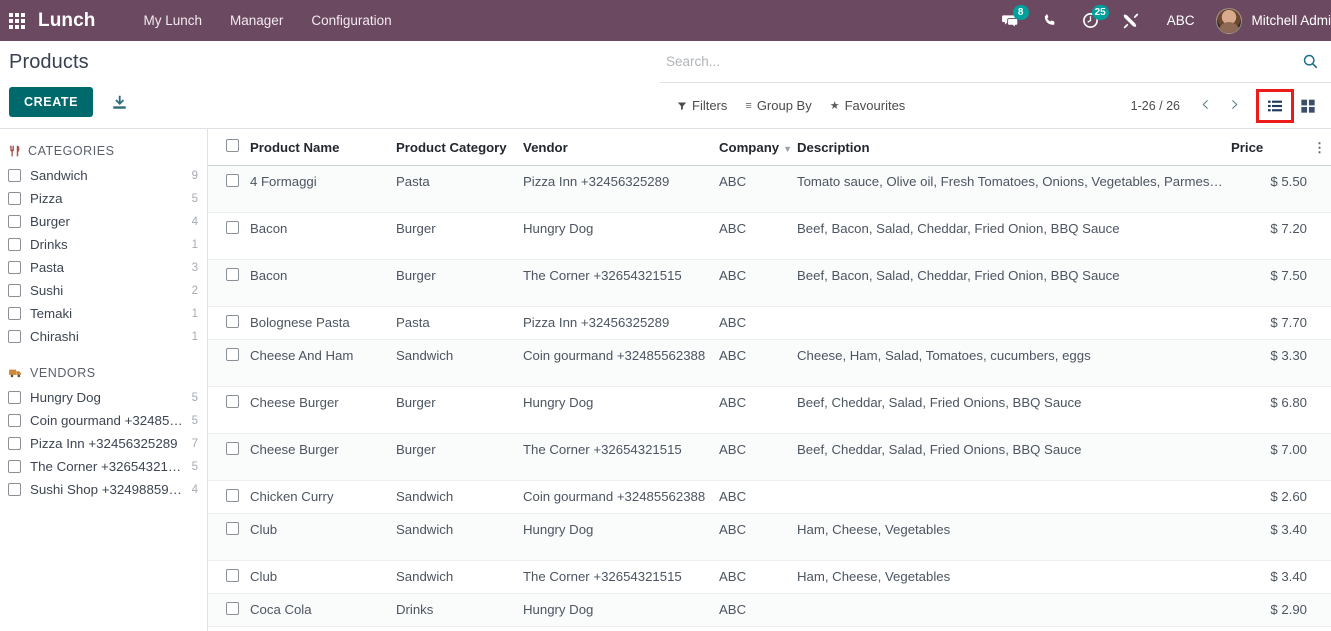  I want to click on app-brand-lunch: Lunch, so click(68, 21).